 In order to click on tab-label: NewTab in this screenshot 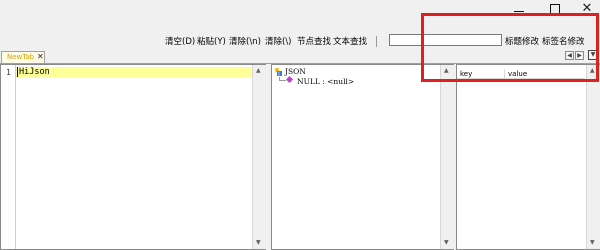, I will do `click(21, 57)`.